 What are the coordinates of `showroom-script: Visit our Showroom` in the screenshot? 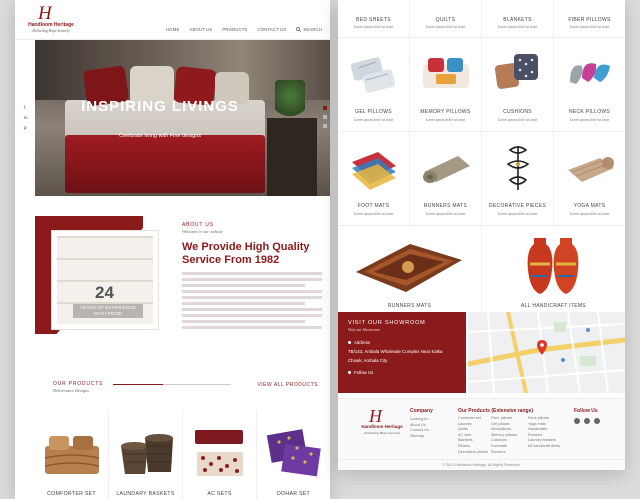 It's located at (364, 329).